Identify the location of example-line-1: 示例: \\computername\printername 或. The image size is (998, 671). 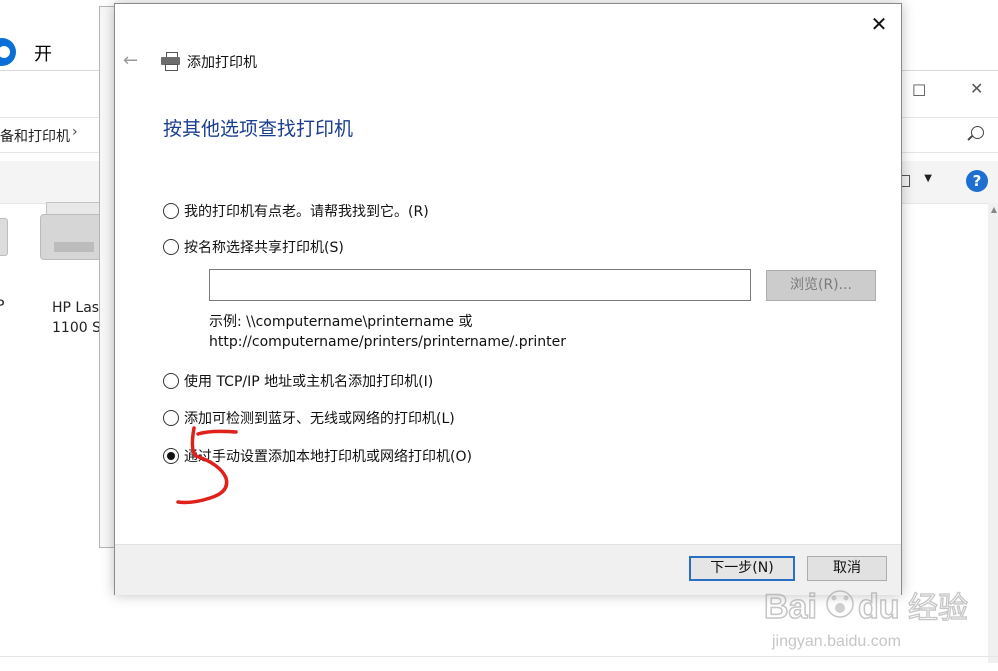
(341, 322).